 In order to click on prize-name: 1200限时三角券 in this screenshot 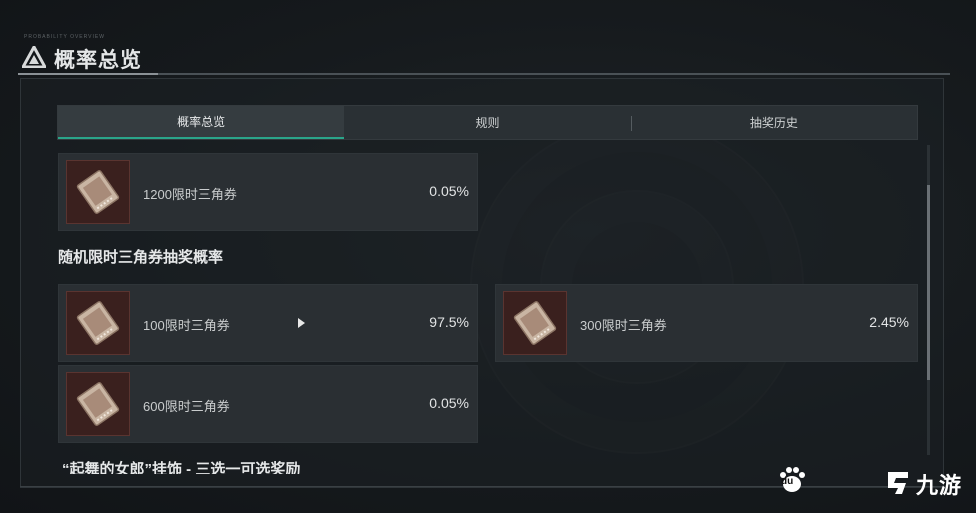, I will do `click(190, 194)`.